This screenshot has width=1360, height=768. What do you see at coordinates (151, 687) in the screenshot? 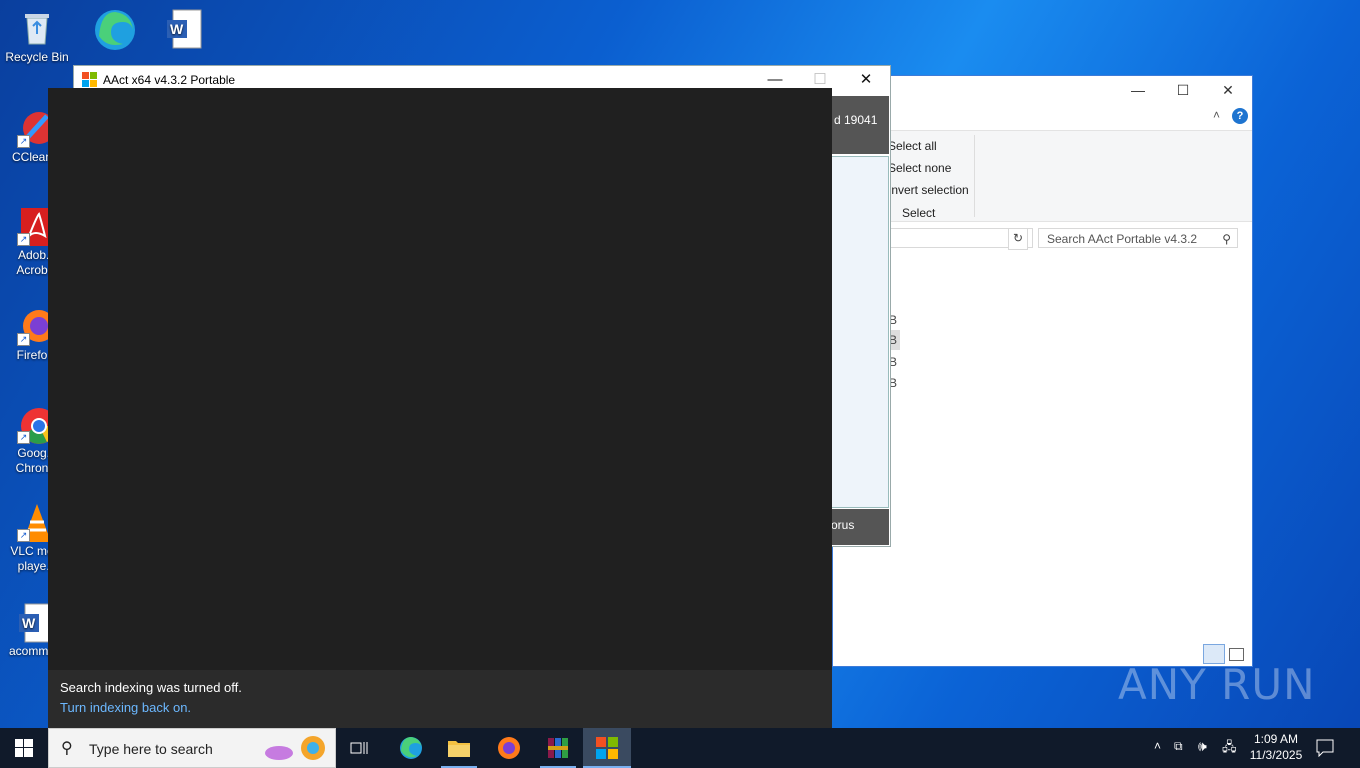
I see `indexing-notice-text: Search indexing was turned off.` at bounding box center [151, 687].